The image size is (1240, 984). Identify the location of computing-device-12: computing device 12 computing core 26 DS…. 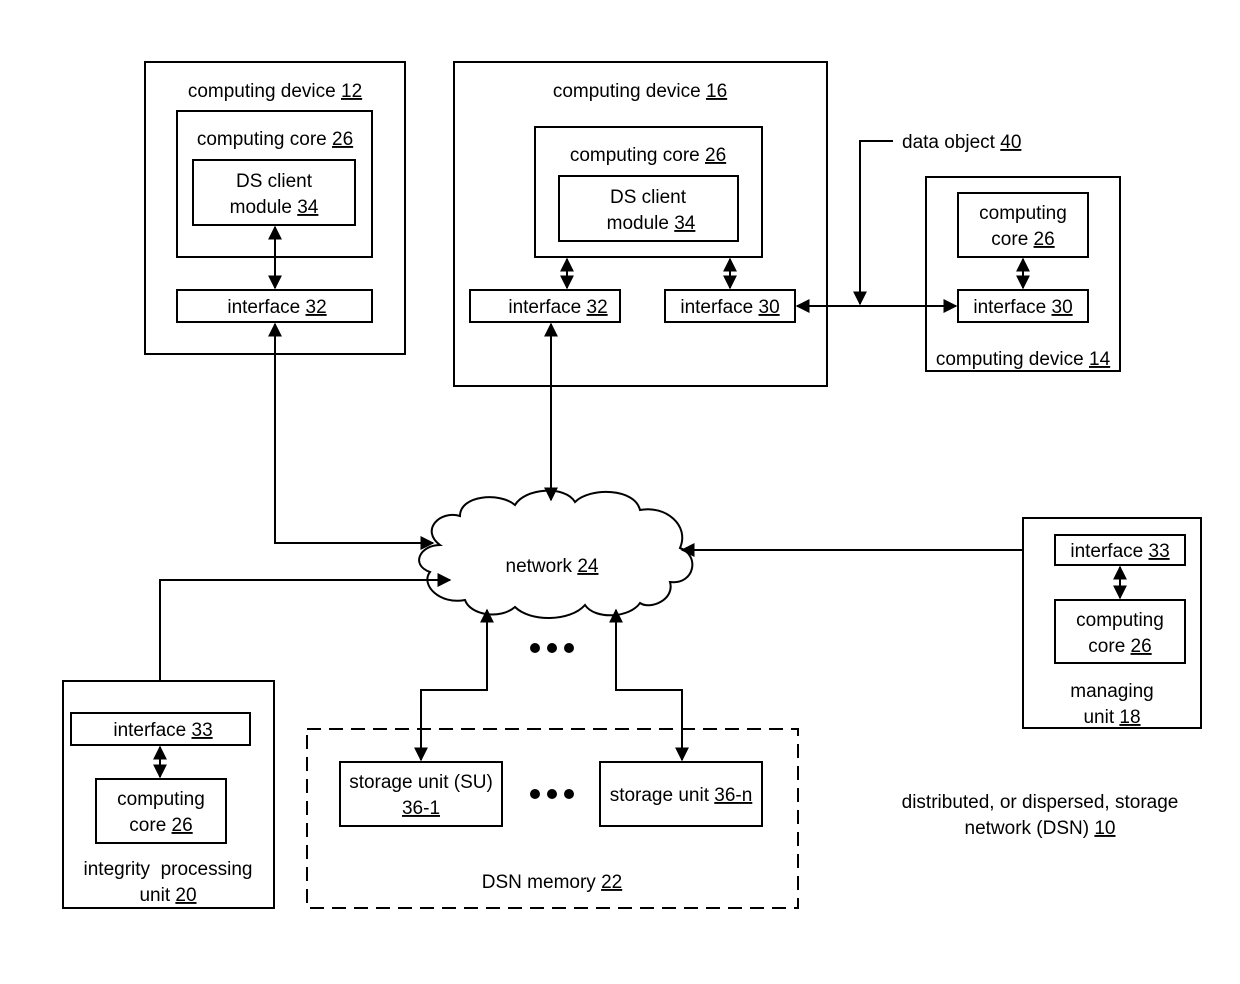
(275, 208).